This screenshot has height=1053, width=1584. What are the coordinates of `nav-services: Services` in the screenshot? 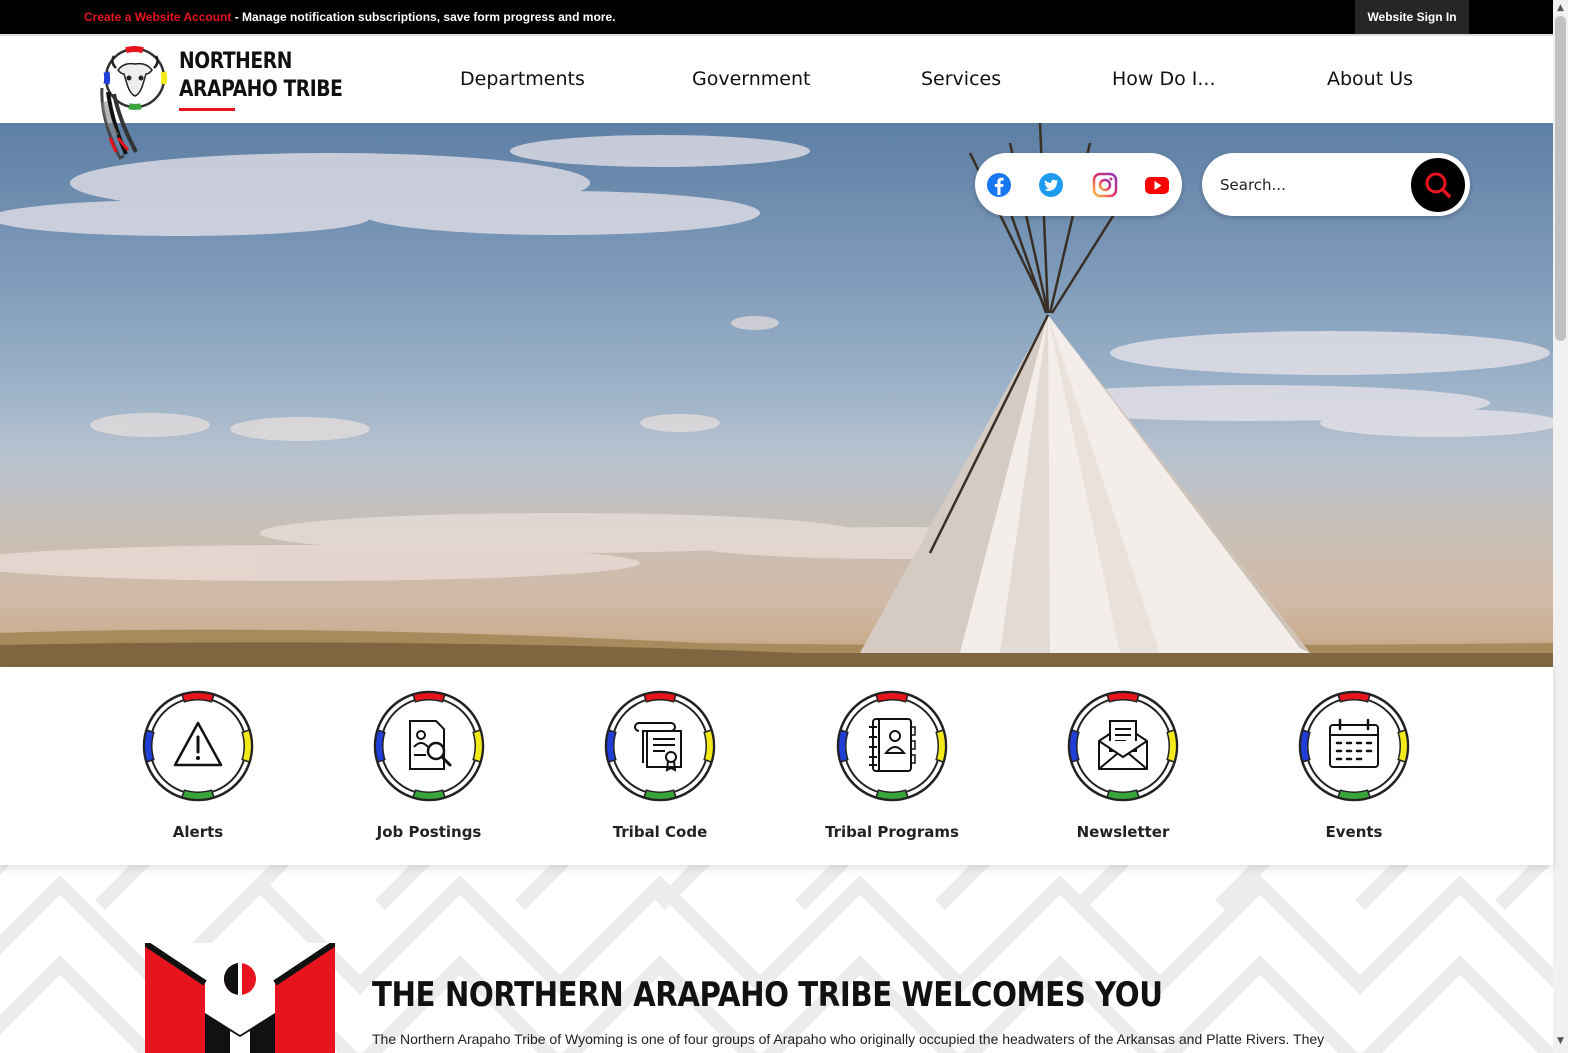 It's located at (961, 79).